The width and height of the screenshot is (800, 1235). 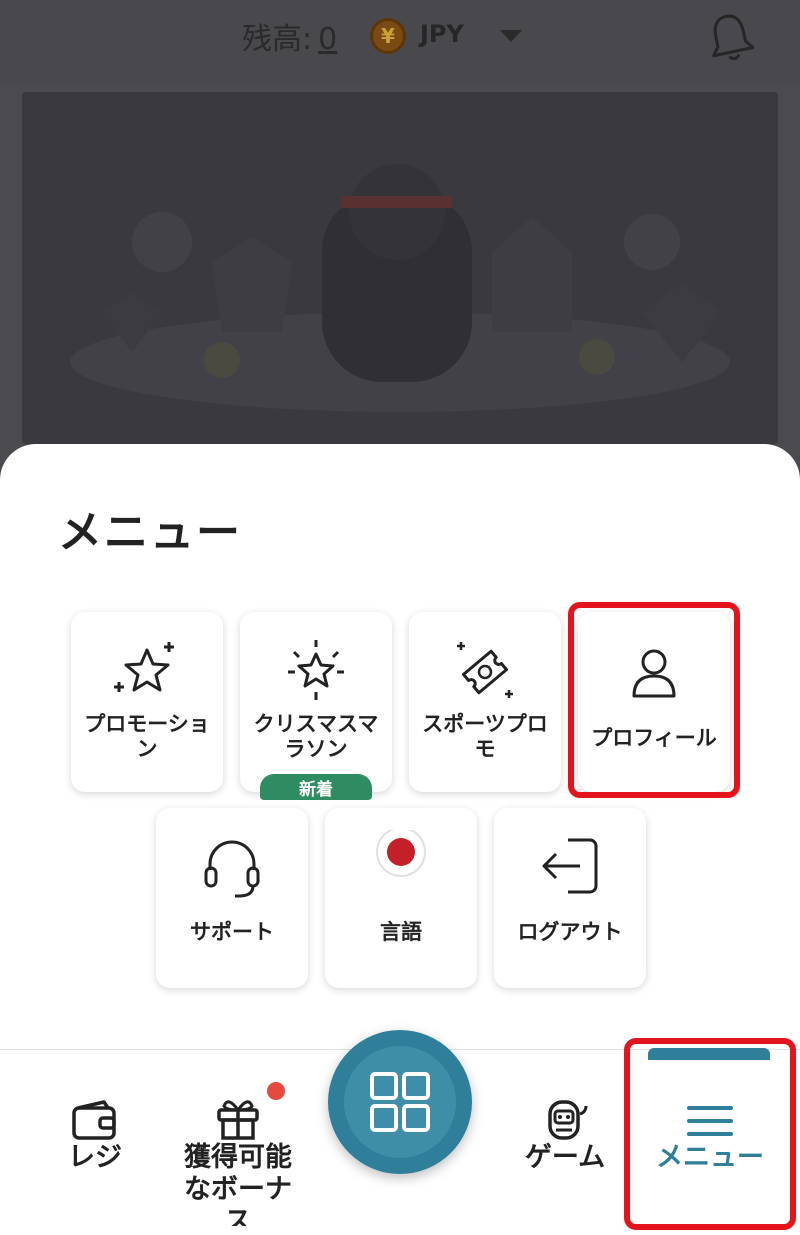 I want to click on gift-icon, so click(x=238, y=1120).